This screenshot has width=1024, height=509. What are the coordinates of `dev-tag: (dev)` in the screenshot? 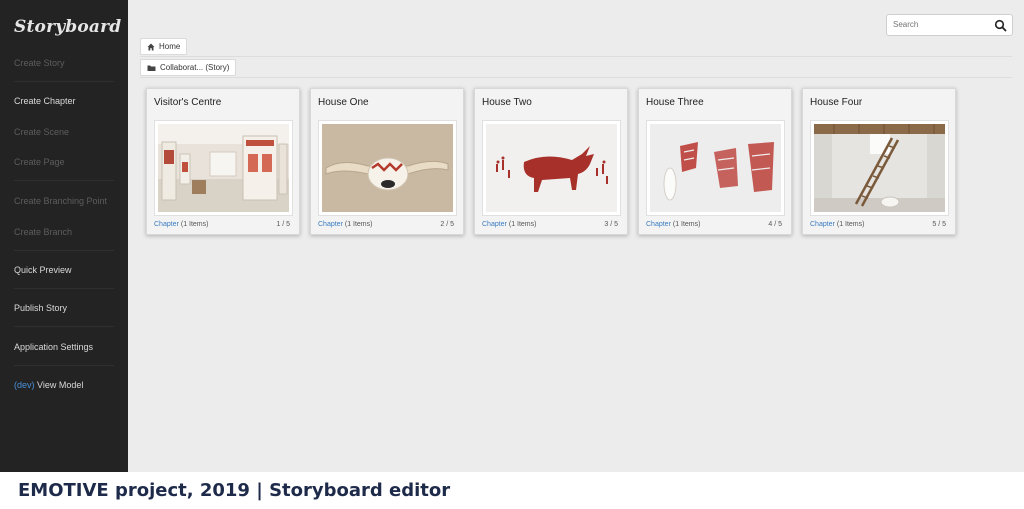 It's located at (24, 385).